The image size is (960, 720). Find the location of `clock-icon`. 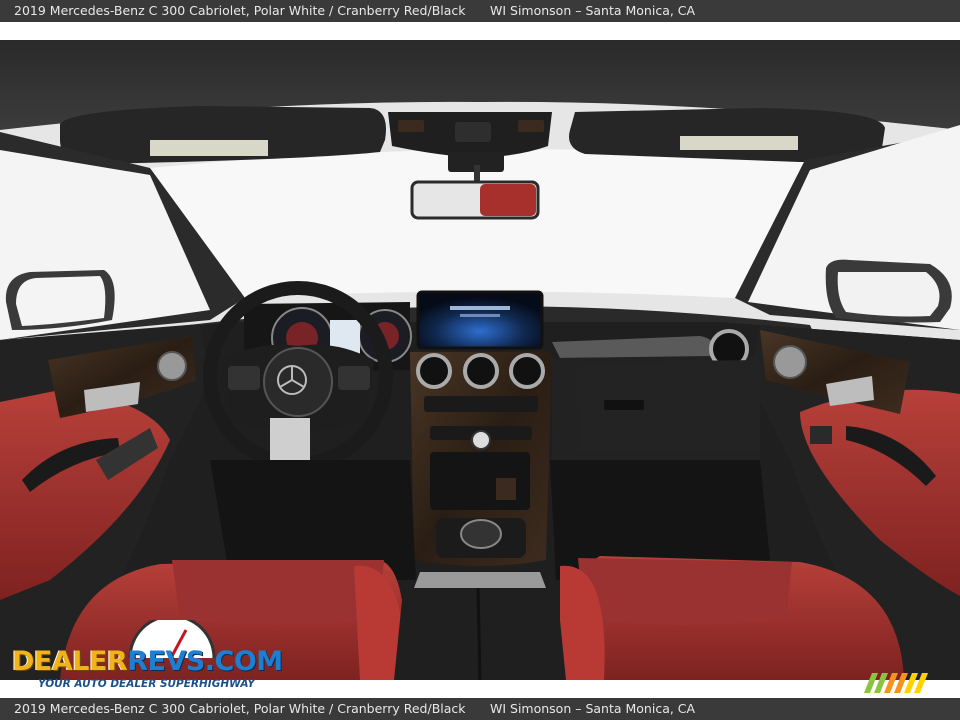

clock-icon is located at coordinates (481, 440).